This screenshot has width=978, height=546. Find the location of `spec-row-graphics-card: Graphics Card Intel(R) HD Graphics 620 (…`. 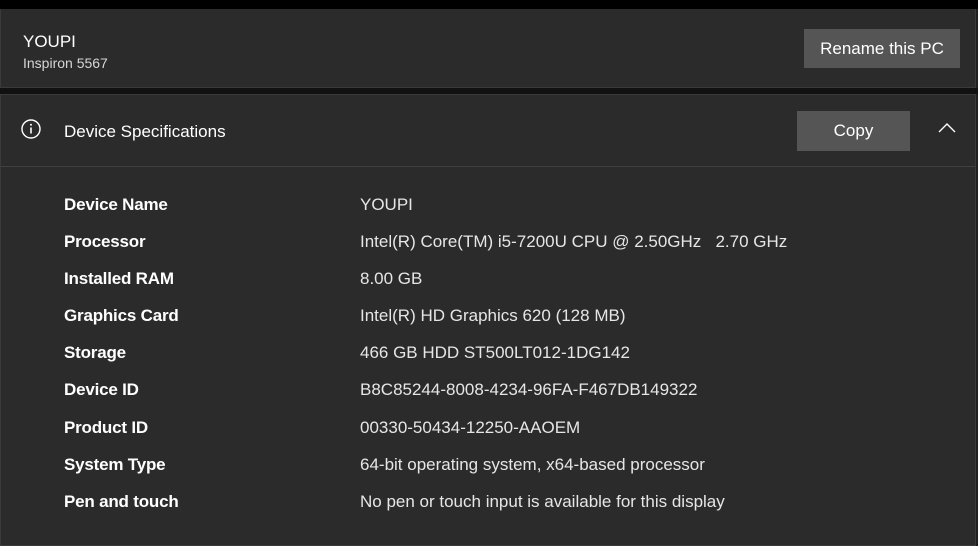

spec-row-graphics-card: Graphics Card Intel(R) HD Graphics 620 (… is located at coordinates (494, 324).